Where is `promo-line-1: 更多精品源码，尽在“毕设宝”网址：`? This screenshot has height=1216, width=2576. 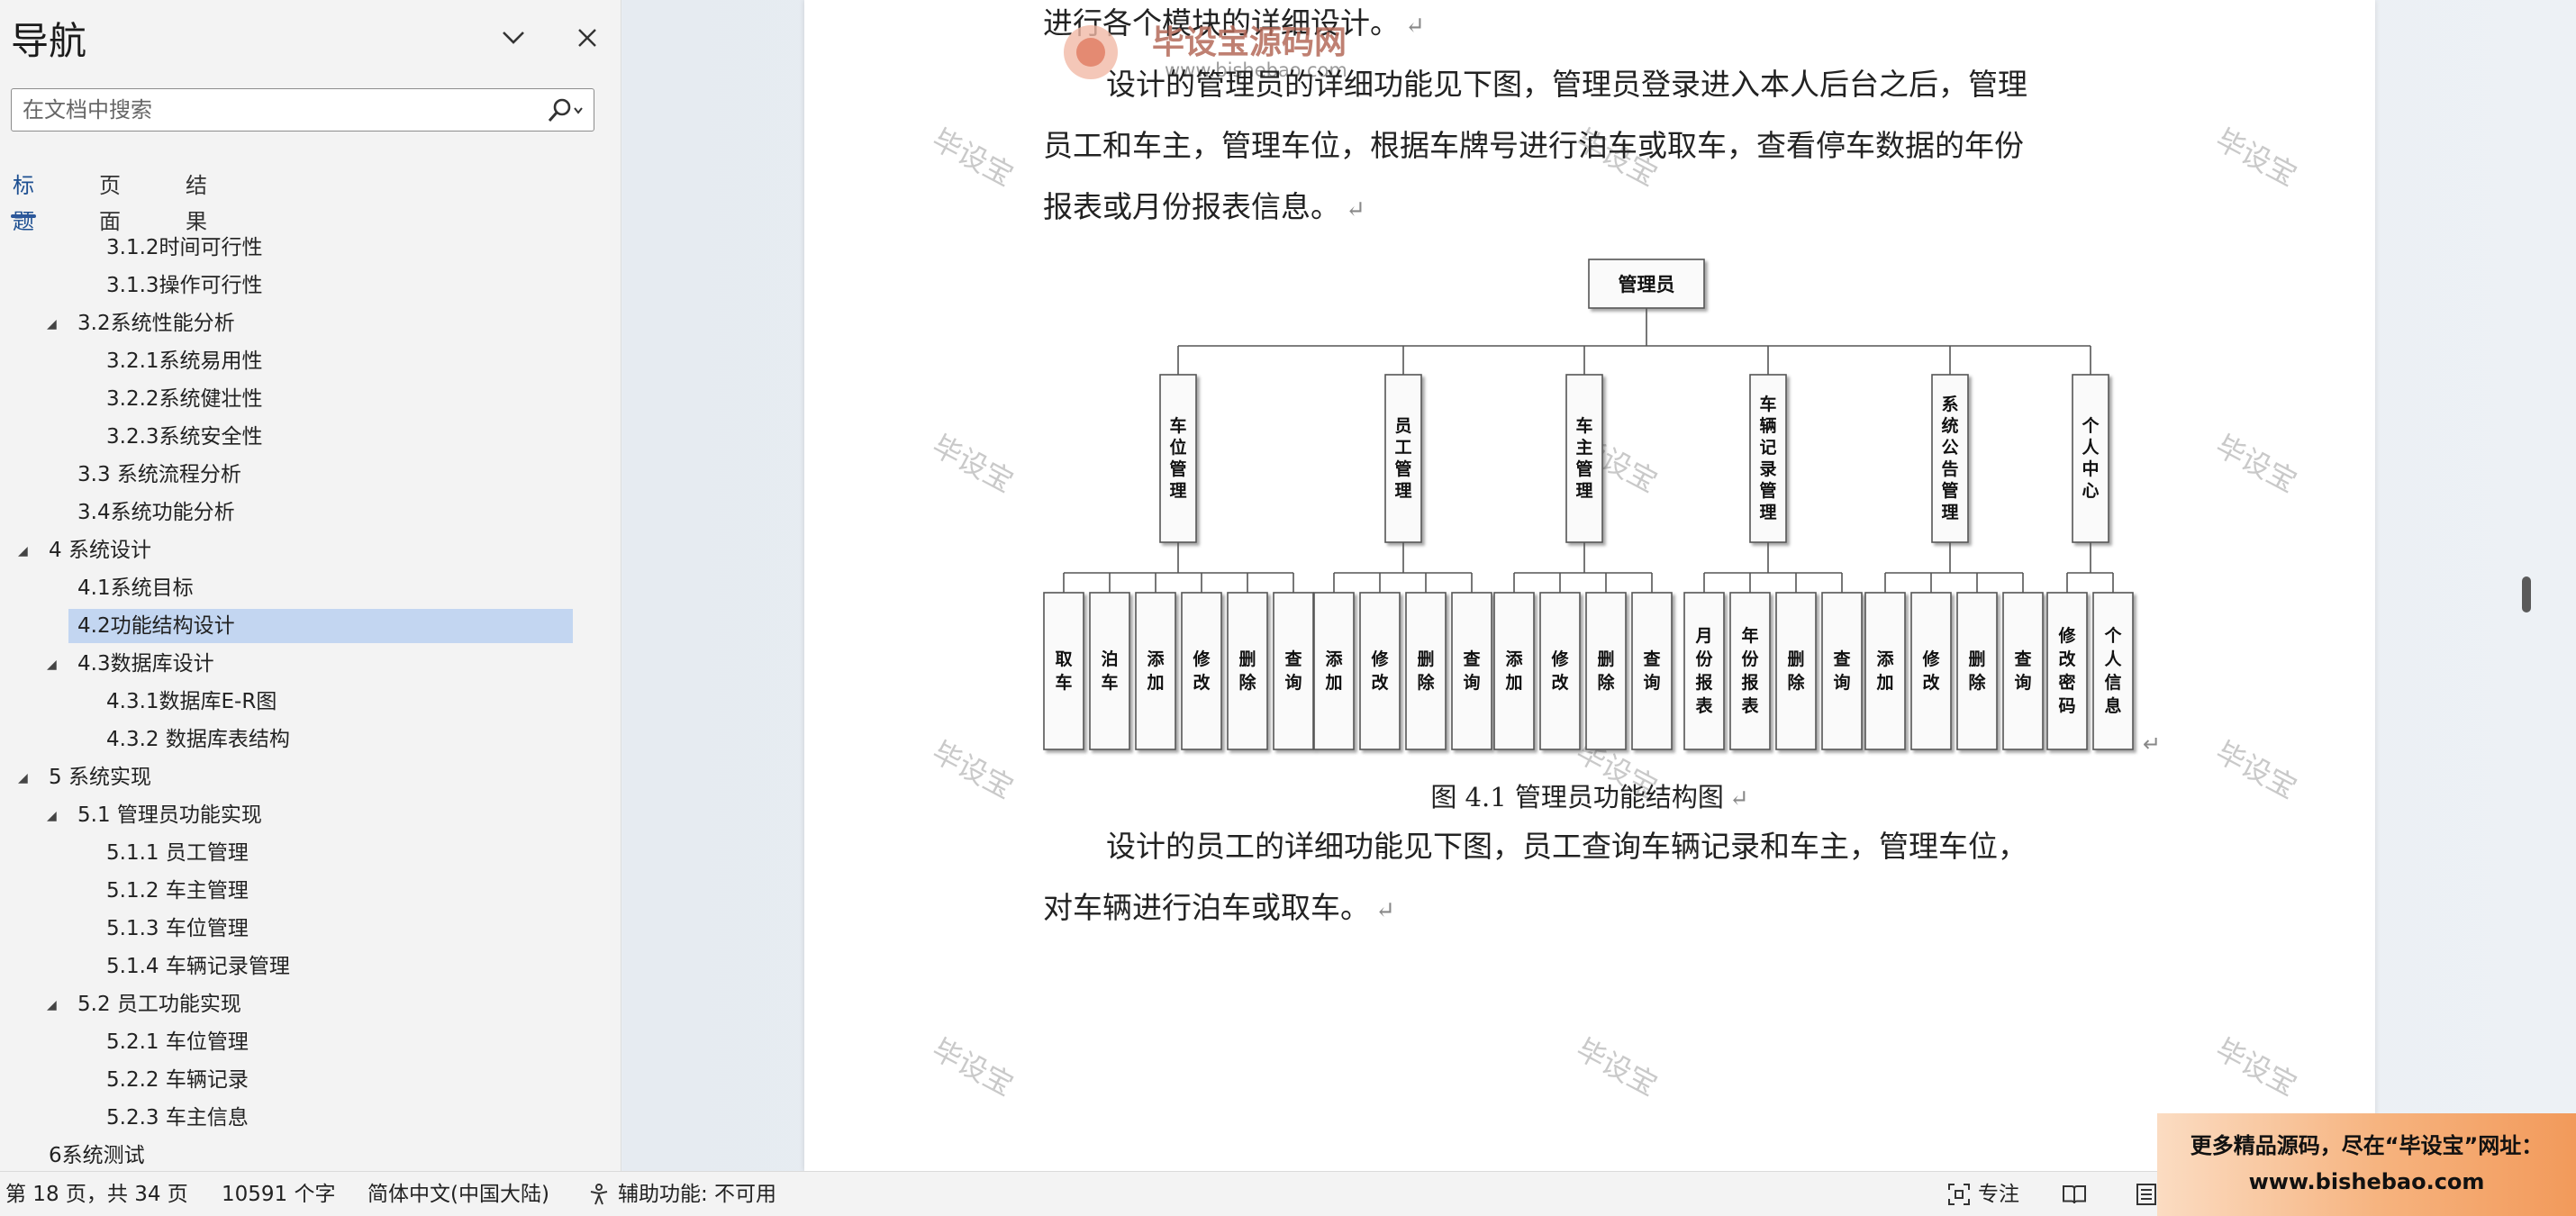 promo-line-1: 更多精品源码，尽在“毕设宝”网址： is located at coordinates (2367, 1145).